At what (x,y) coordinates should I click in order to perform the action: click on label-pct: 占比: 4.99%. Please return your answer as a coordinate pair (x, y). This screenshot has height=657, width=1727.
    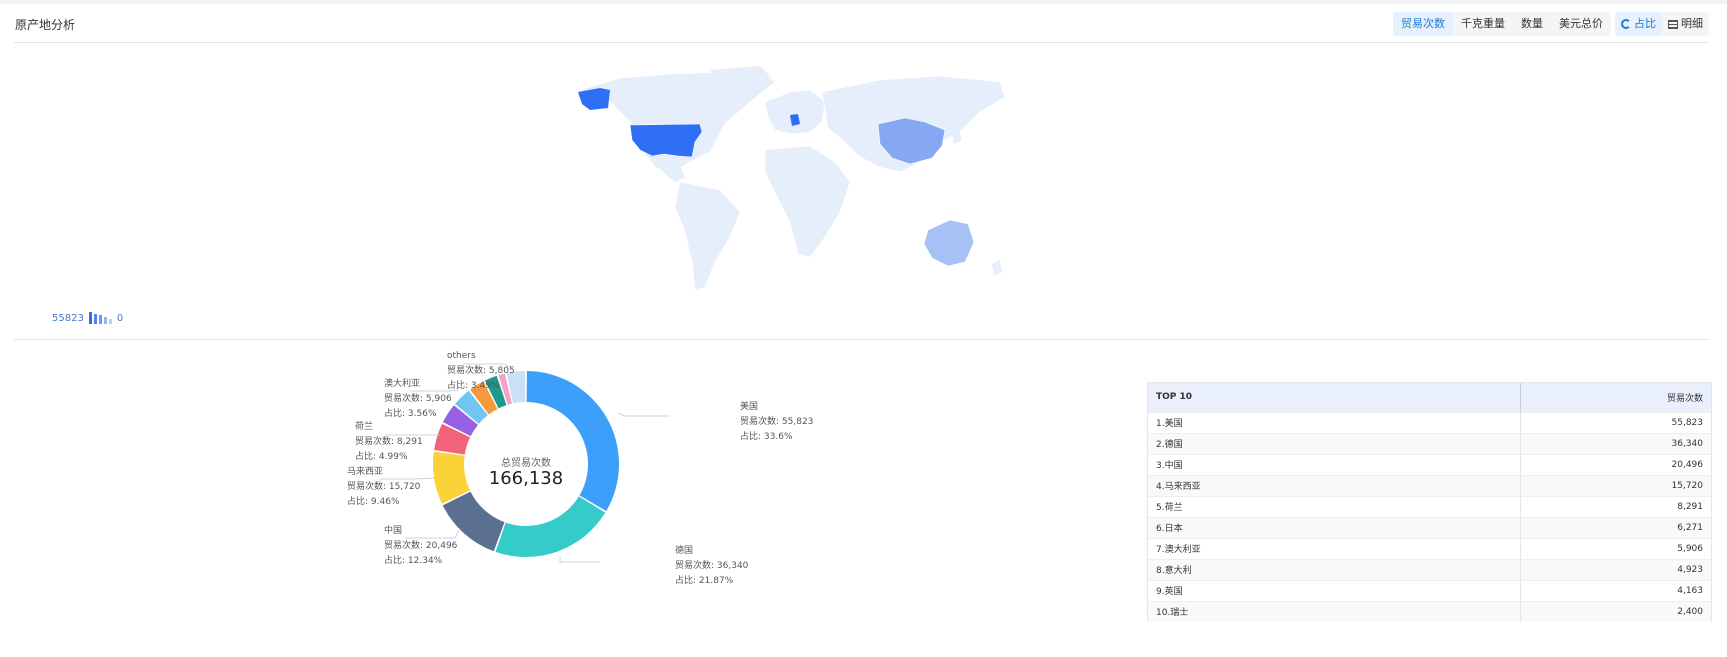
    Looking at the image, I should click on (381, 457).